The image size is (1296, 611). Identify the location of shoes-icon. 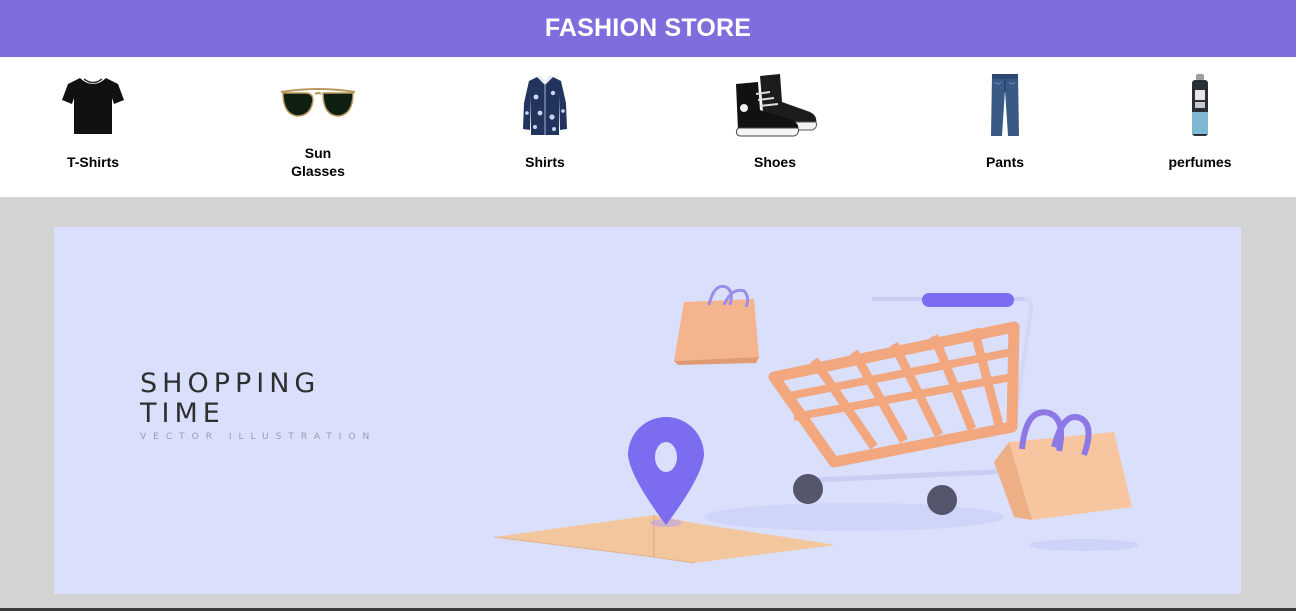
(775, 105).